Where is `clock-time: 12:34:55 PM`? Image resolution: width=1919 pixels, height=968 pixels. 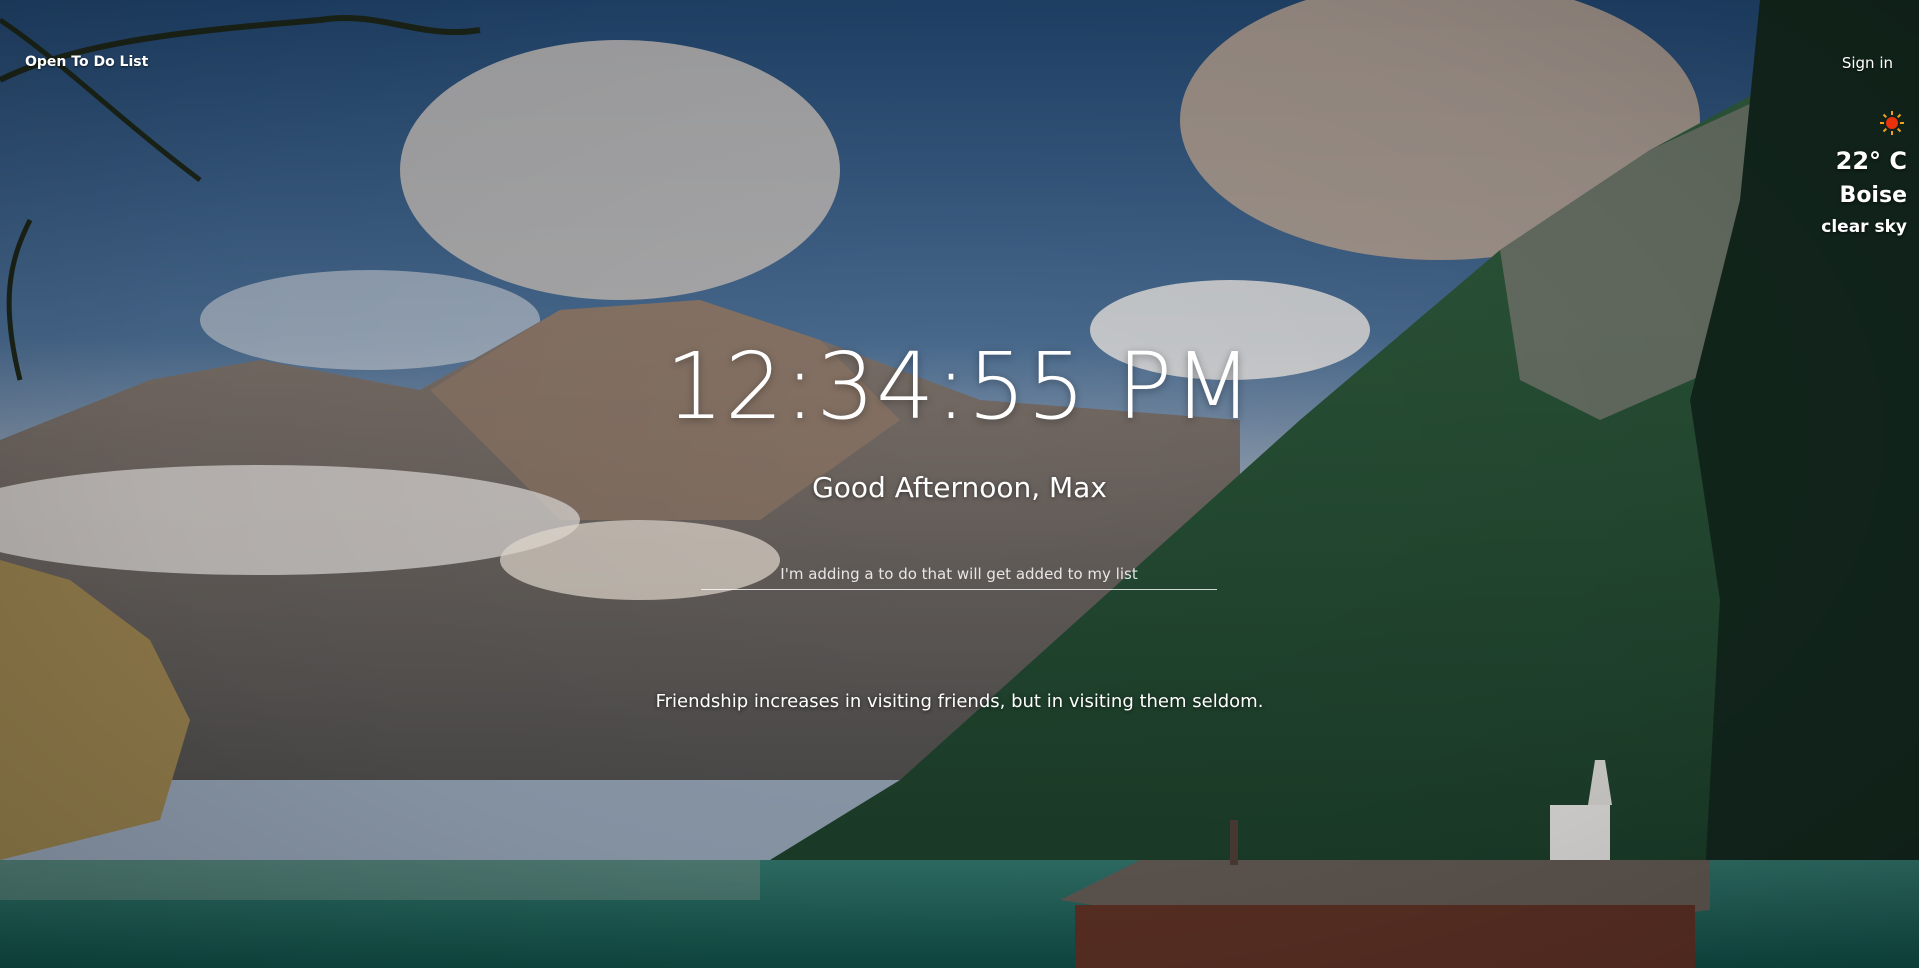
clock-time: 12:34:55 PM is located at coordinates (959, 386).